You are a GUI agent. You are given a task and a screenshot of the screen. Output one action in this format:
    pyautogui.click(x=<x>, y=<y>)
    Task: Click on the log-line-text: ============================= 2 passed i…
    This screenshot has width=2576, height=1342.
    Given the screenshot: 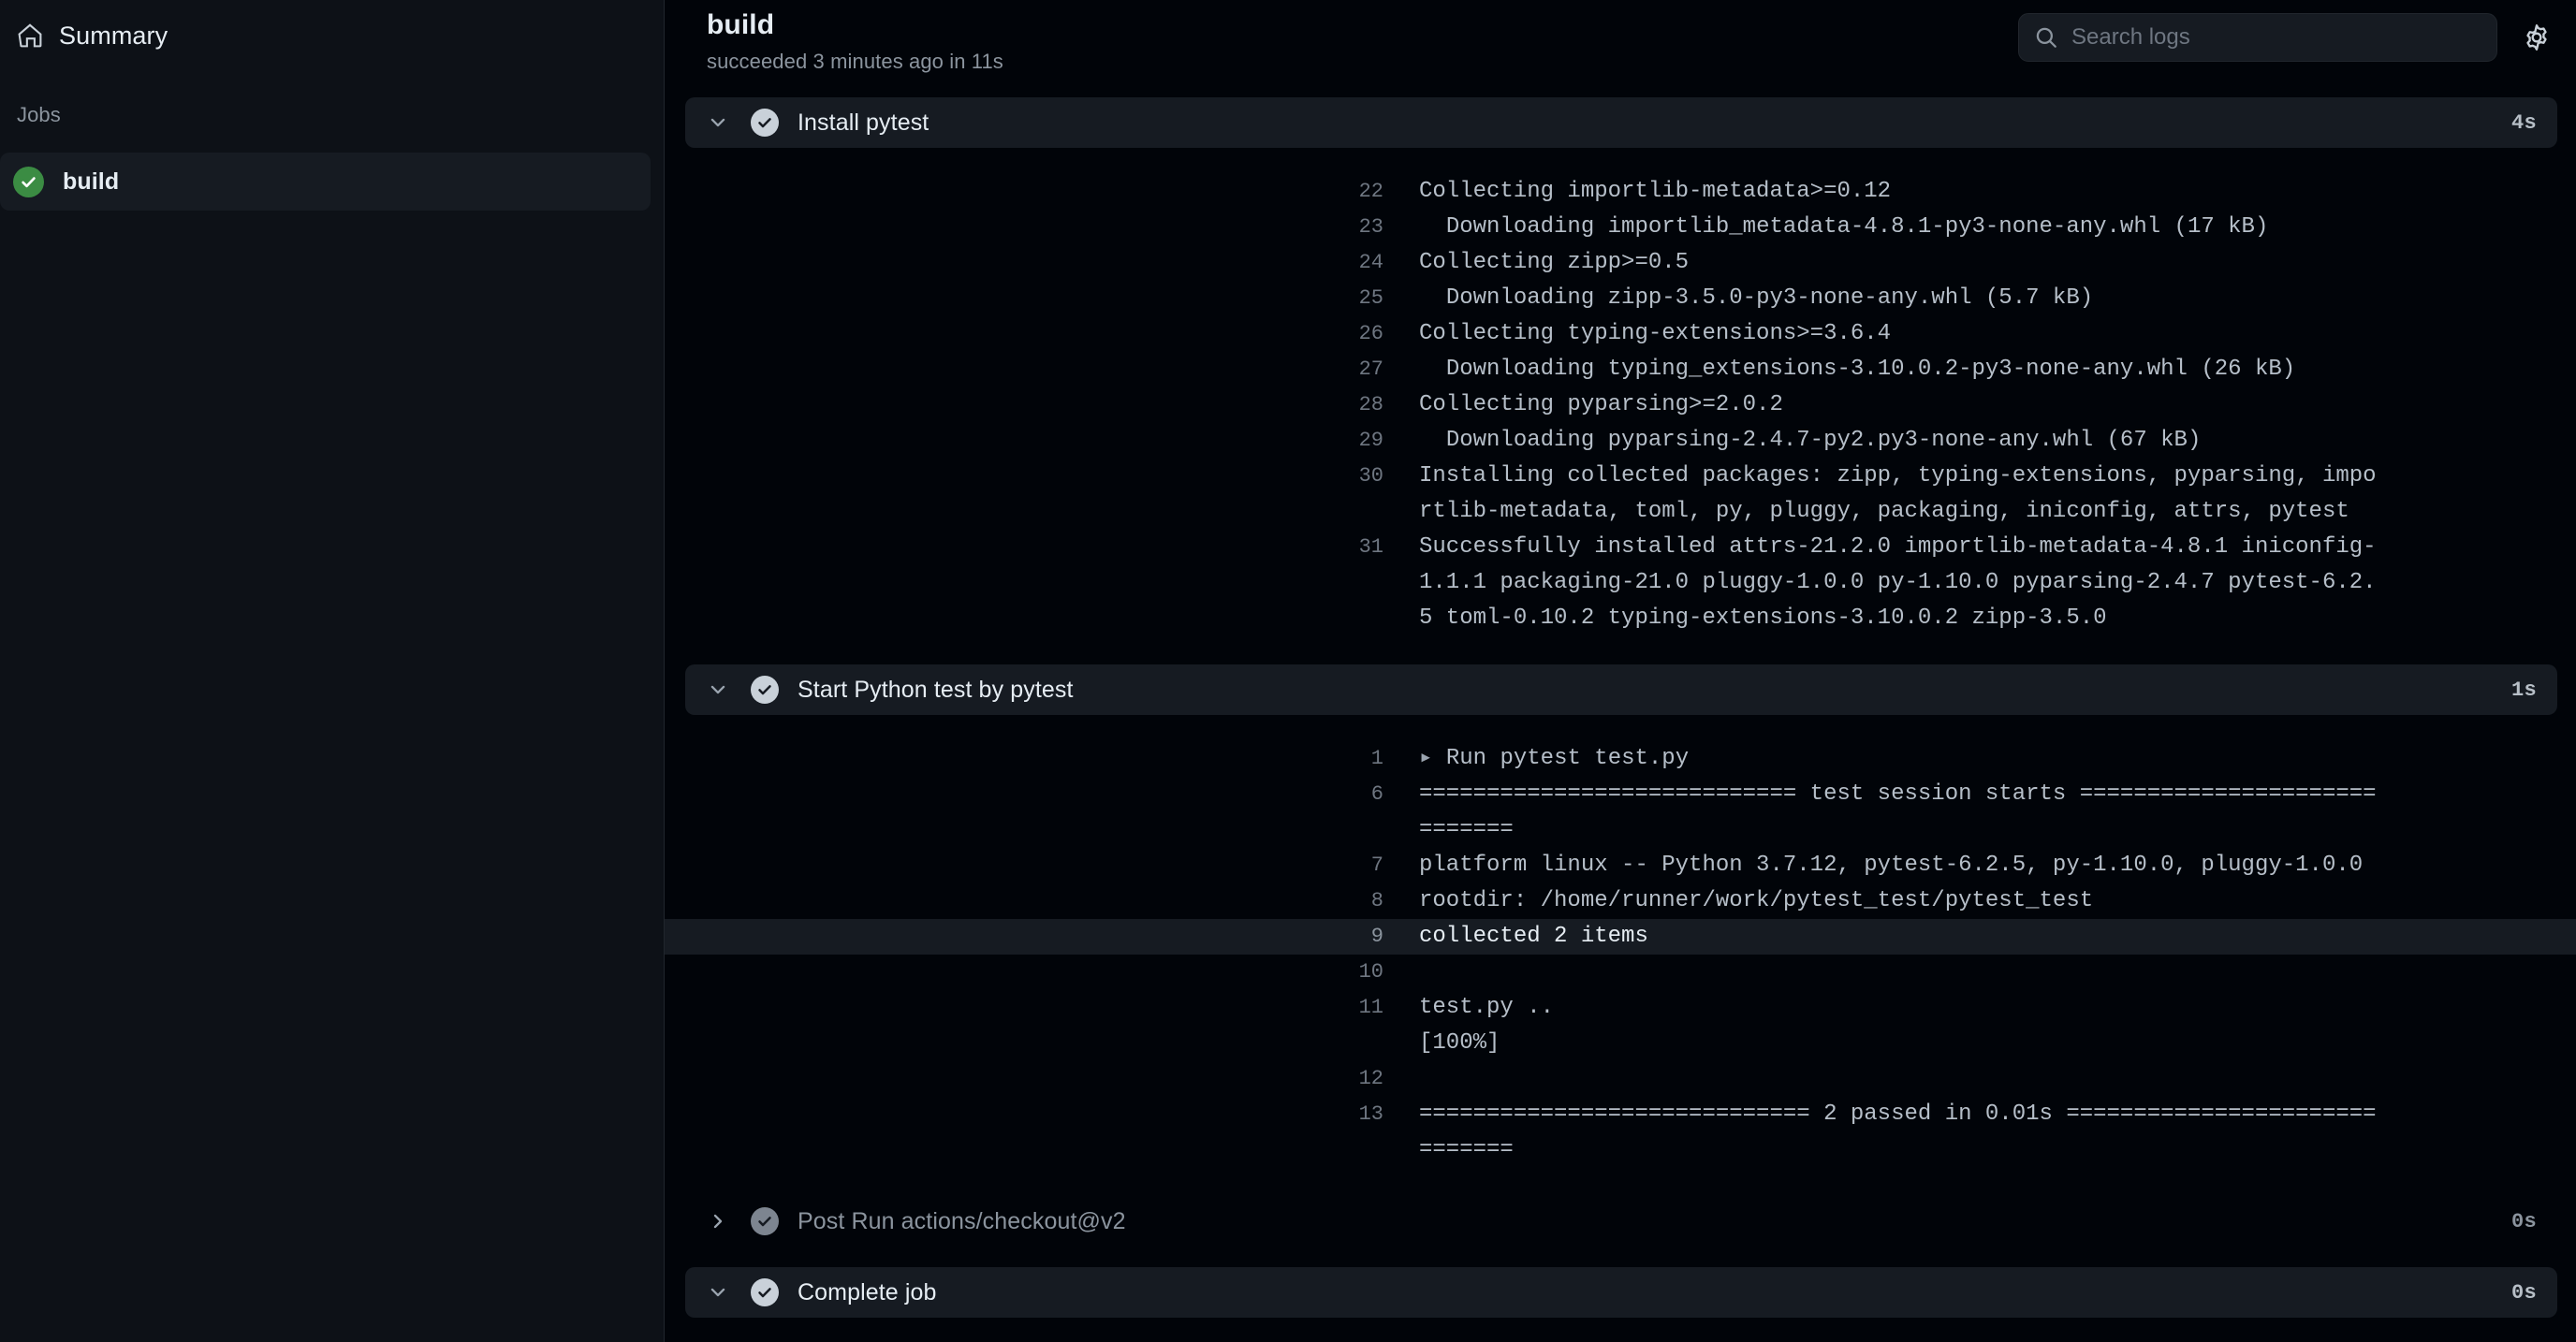 What is the action you would take?
    pyautogui.click(x=1898, y=1131)
    